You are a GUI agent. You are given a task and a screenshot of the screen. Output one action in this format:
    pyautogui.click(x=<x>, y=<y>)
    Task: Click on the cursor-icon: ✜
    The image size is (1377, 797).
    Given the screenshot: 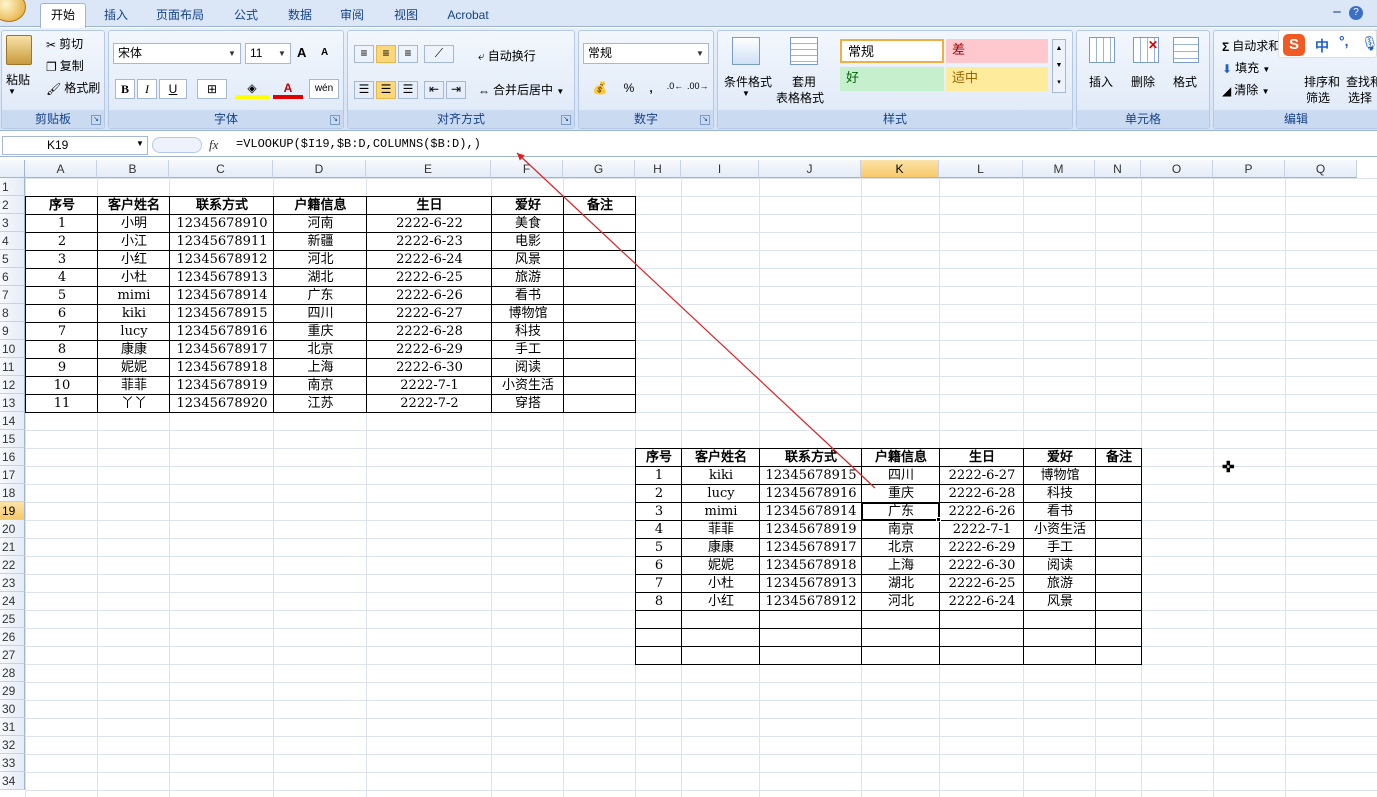 What is the action you would take?
    pyautogui.click(x=1228, y=467)
    